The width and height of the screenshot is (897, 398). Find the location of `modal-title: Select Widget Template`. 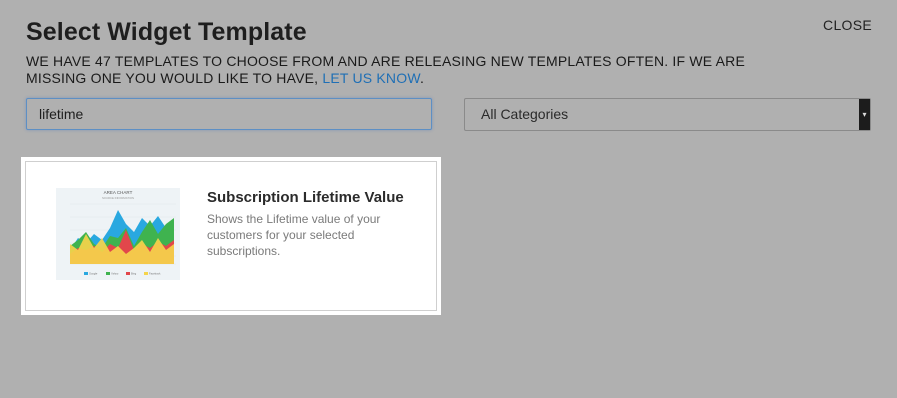

modal-title: Select Widget Template is located at coordinates (166, 32).